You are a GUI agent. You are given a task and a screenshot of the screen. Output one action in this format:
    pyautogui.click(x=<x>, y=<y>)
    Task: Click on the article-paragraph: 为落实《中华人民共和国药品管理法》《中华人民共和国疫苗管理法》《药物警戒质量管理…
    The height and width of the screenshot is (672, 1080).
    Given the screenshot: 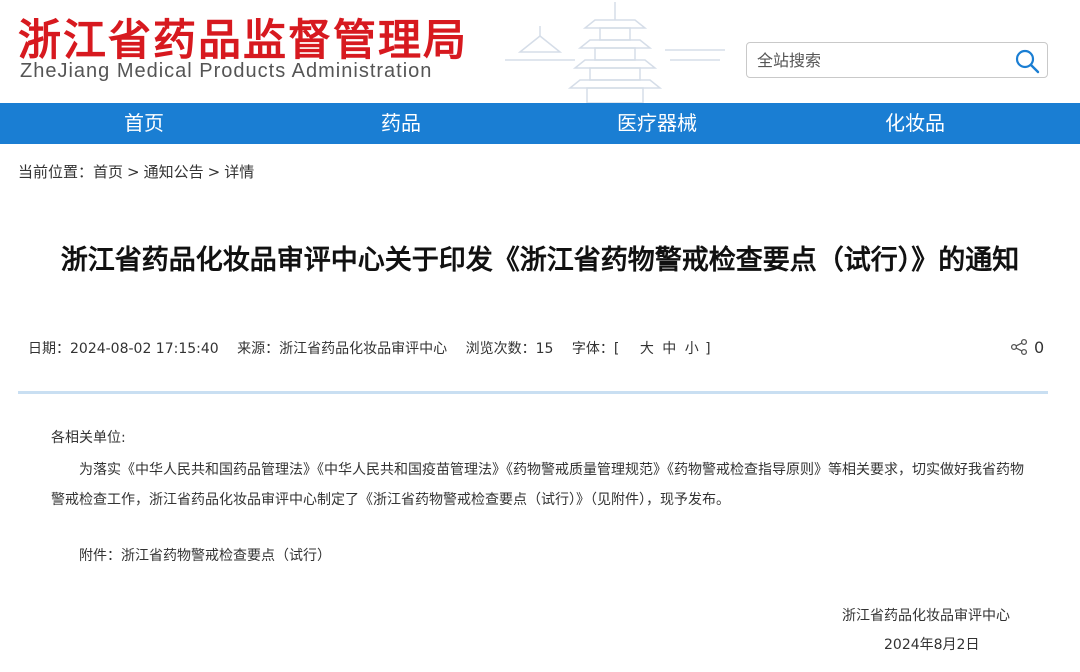 What is the action you would take?
    pyautogui.click(x=537, y=485)
    